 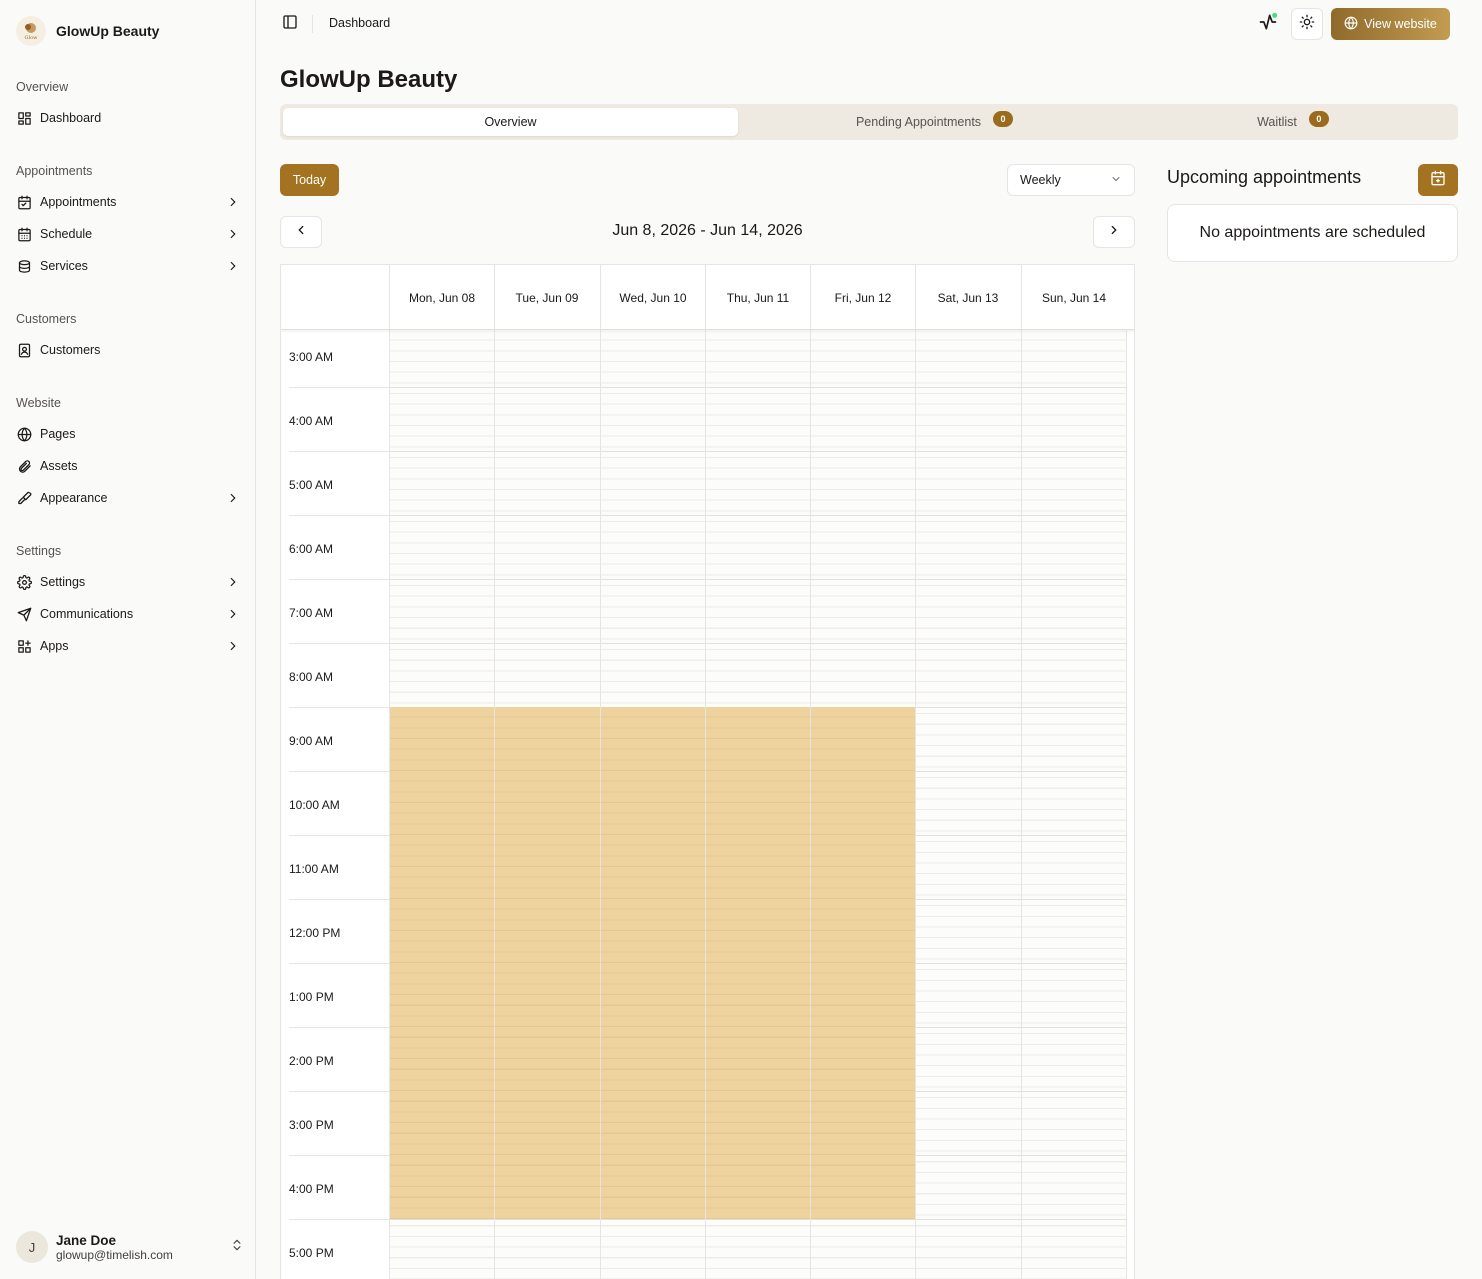 I want to click on sidebar-toggle-button, so click(x=290, y=24).